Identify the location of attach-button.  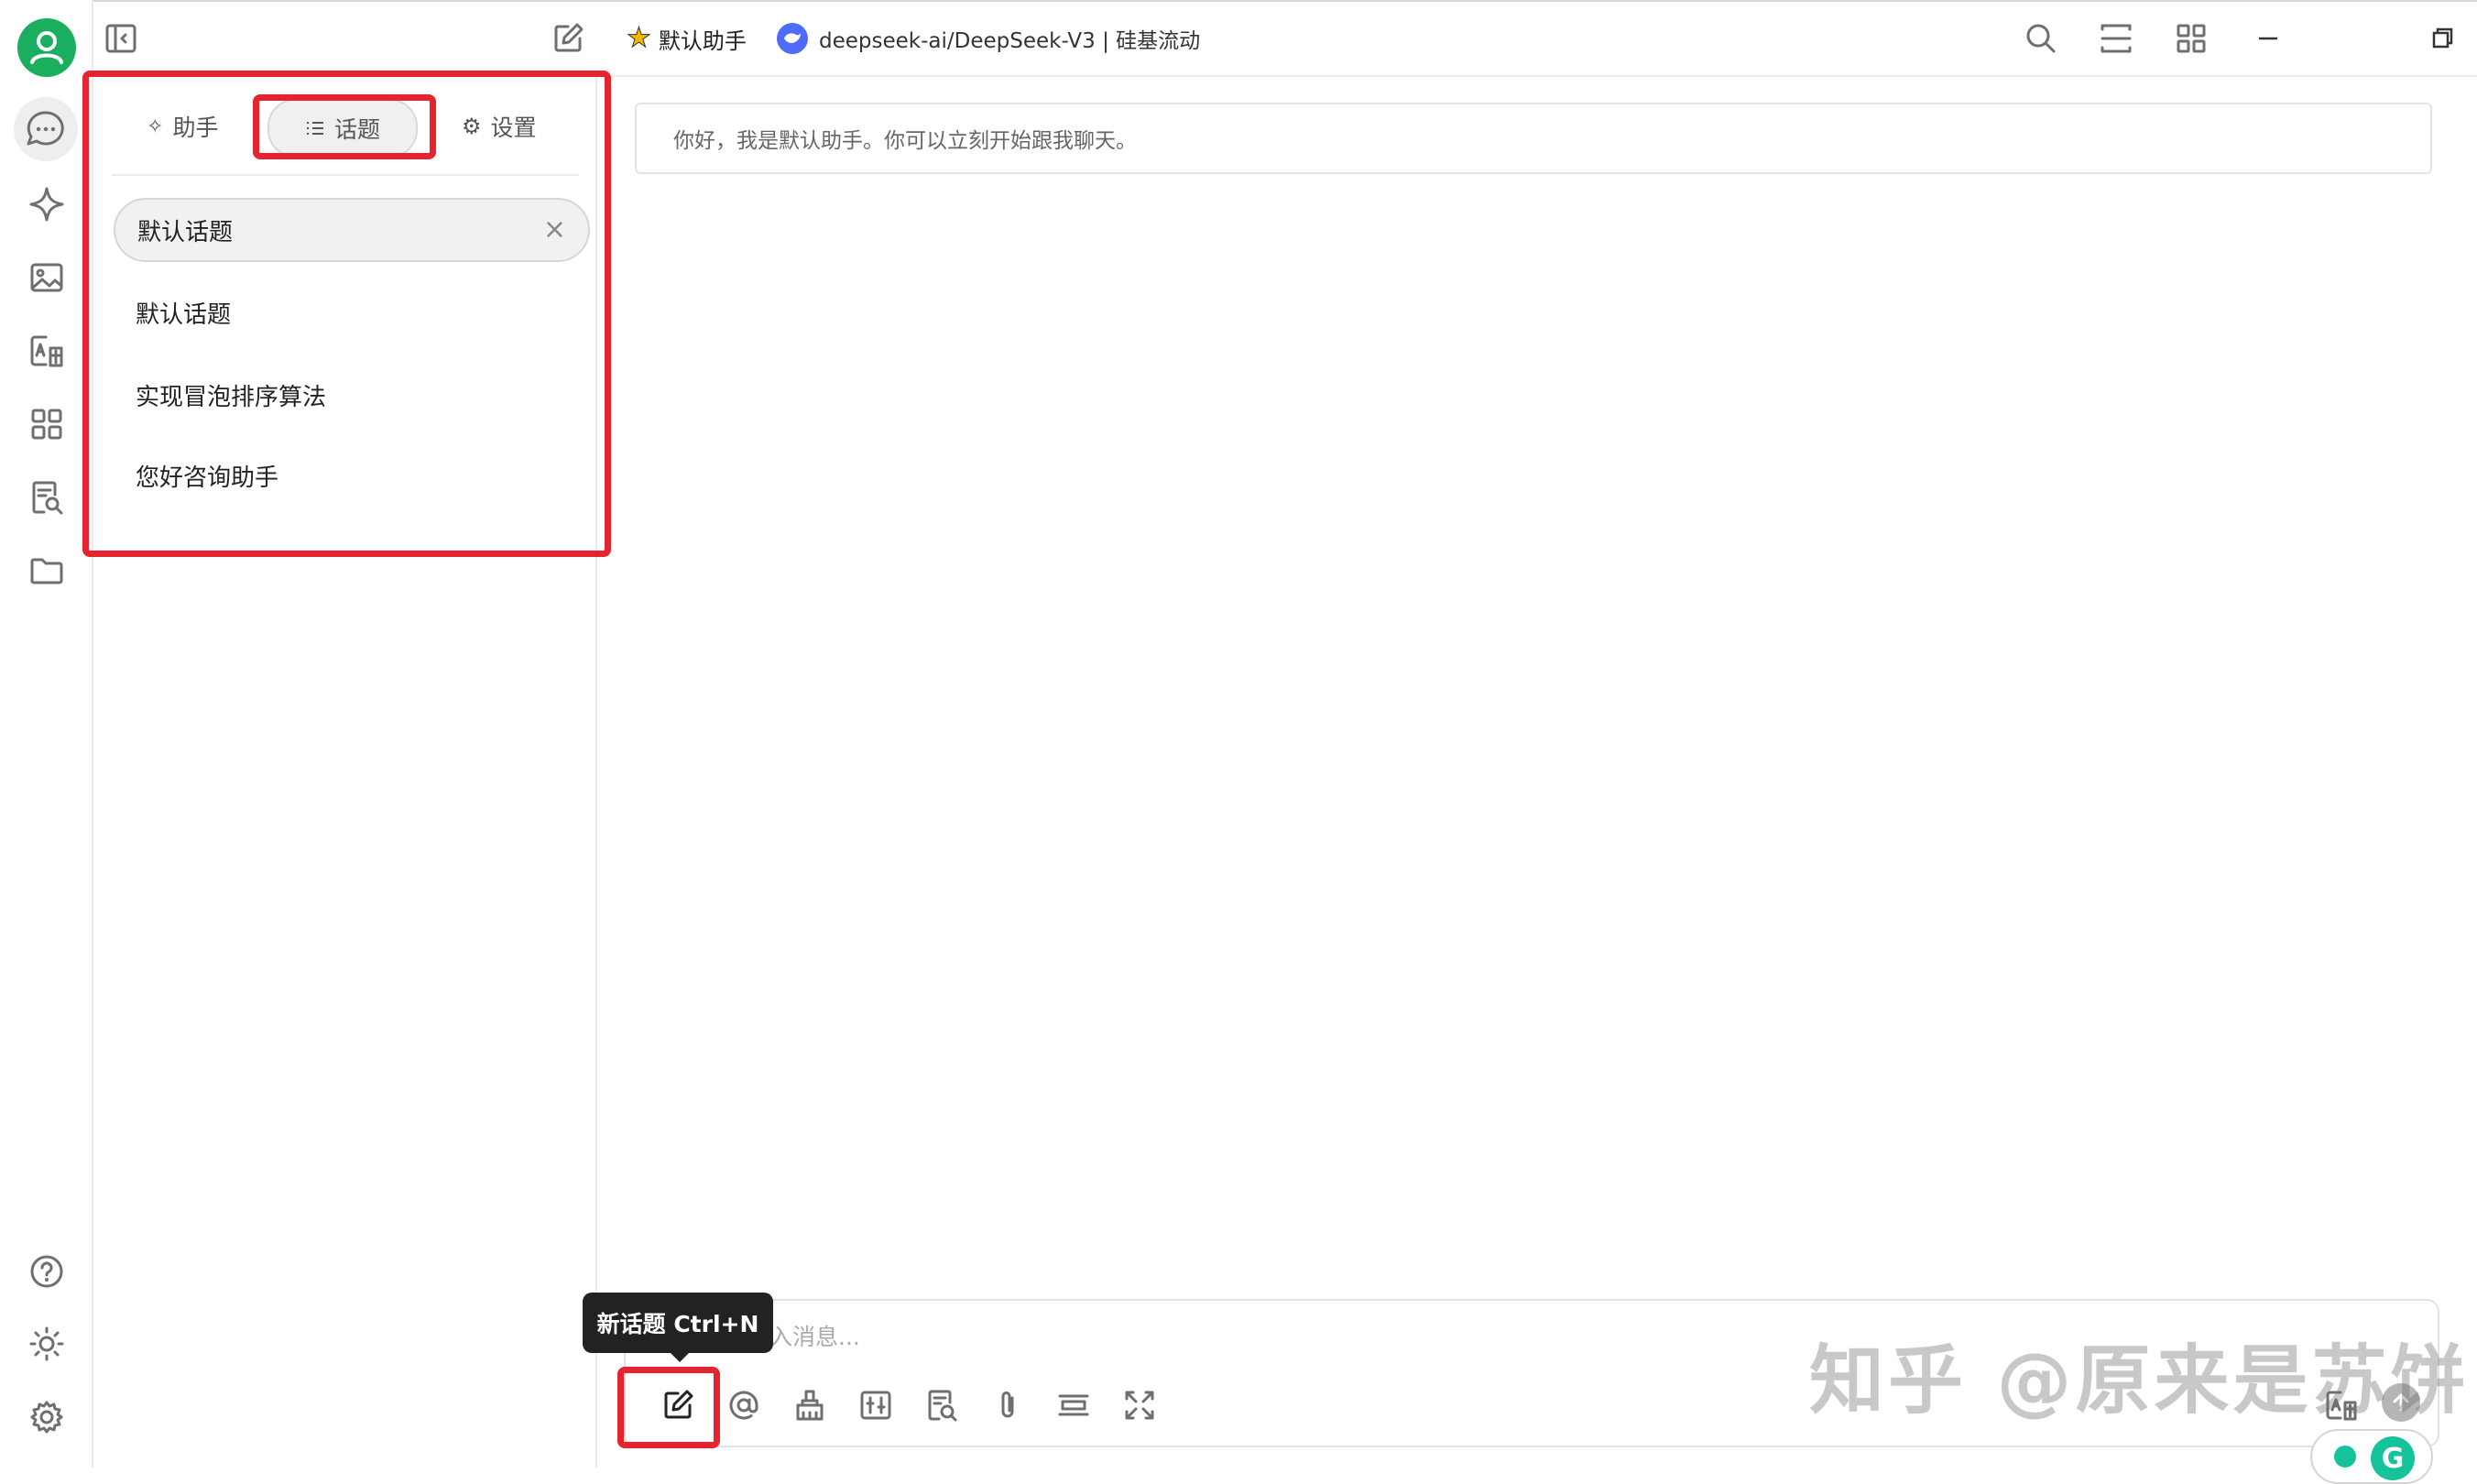
(1007, 1405).